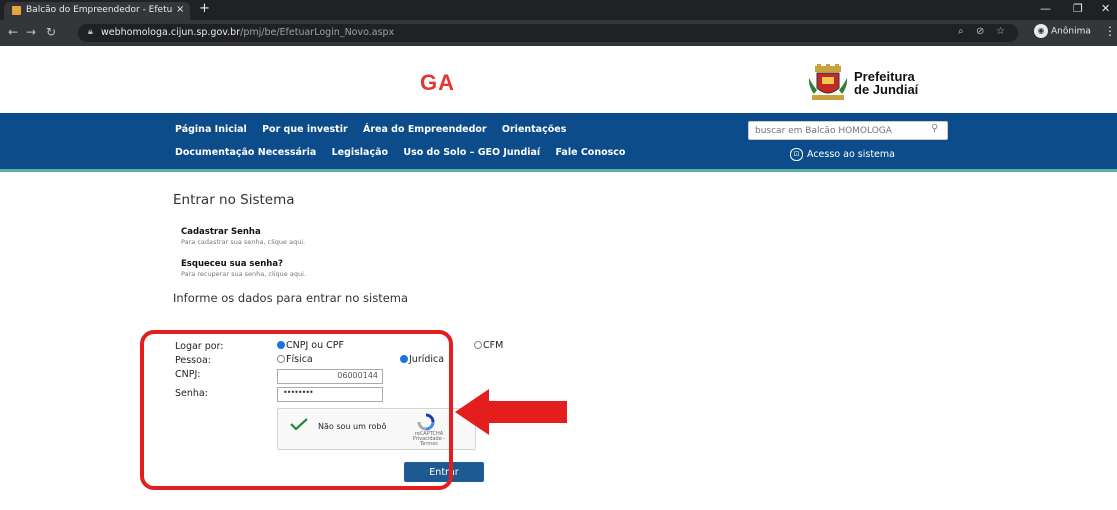 This screenshot has height=510, width=1117. Describe the element at coordinates (317, 32) in the screenshot. I see `url-path: /pmj/be/EfetuarLogin_Novo.aspx` at that location.